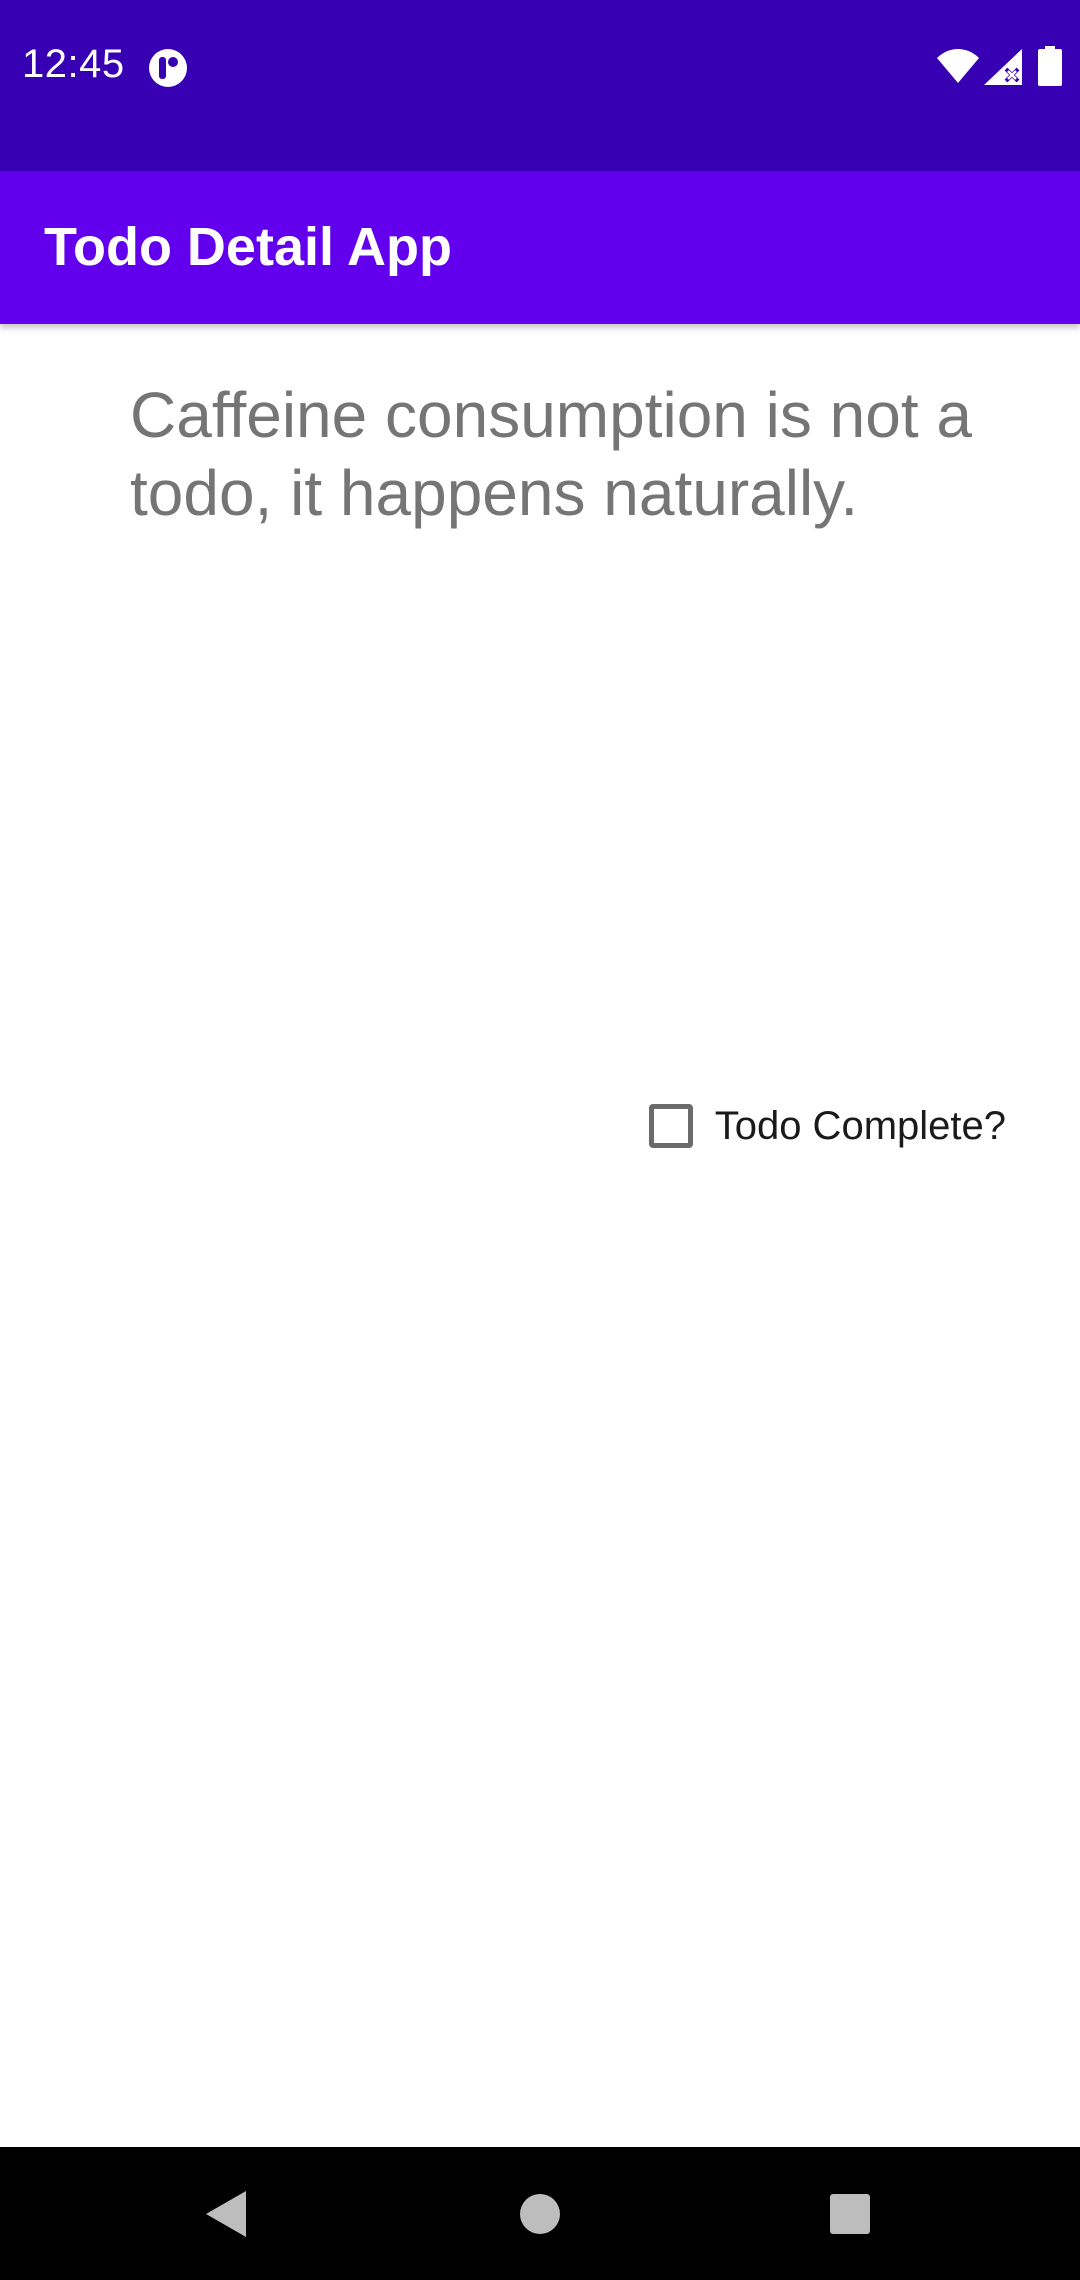 The height and width of the screenshot is (2280, 1080). What do you see at coordinates (540, 247) in the screenshot?
I see `app-bar: Todo Detail App` at bounding box center [540, 247].